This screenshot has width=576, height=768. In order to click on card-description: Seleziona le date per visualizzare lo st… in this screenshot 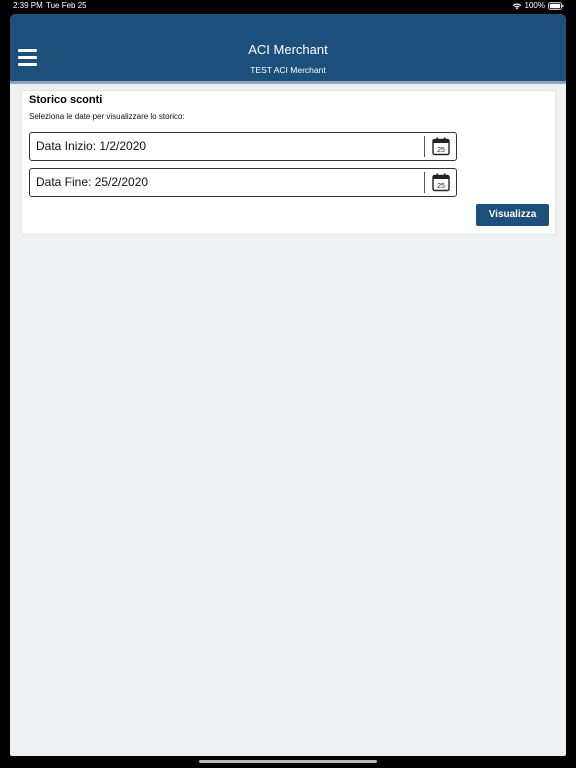, I will do `click(107, 116)`.